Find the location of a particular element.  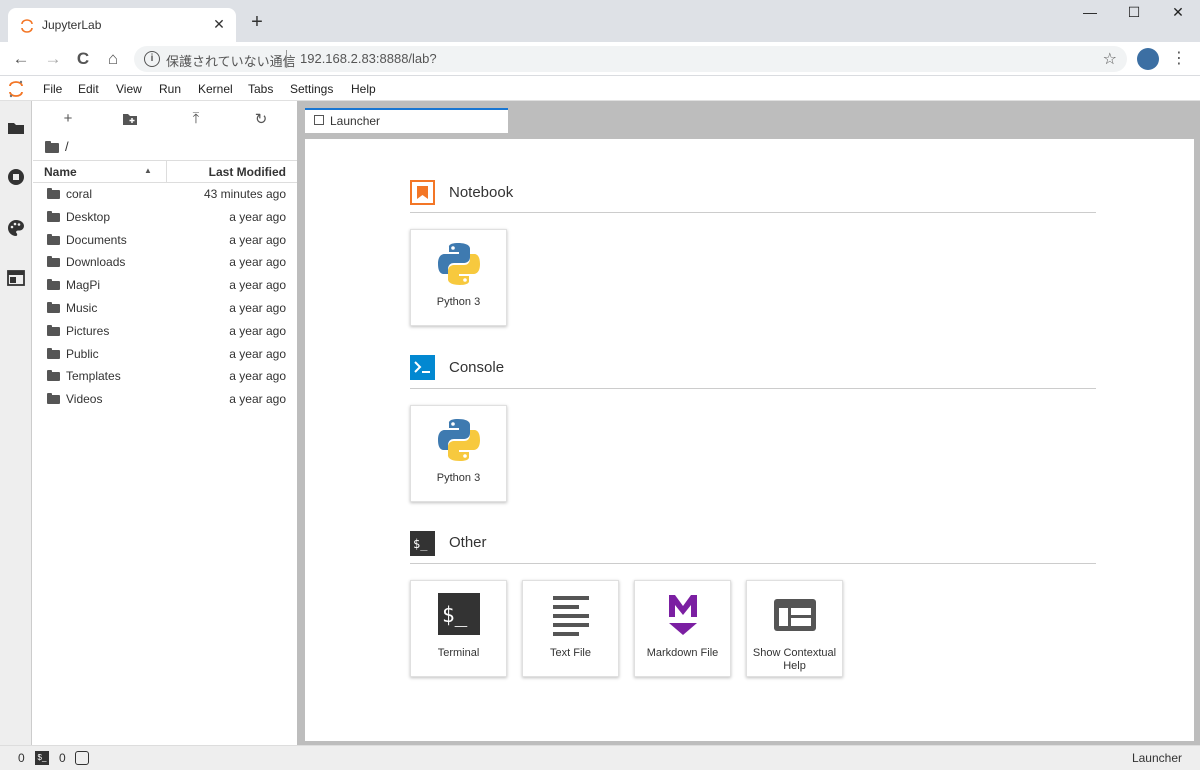

refresh-icon: ↻ is located at coordinates (261, 119).